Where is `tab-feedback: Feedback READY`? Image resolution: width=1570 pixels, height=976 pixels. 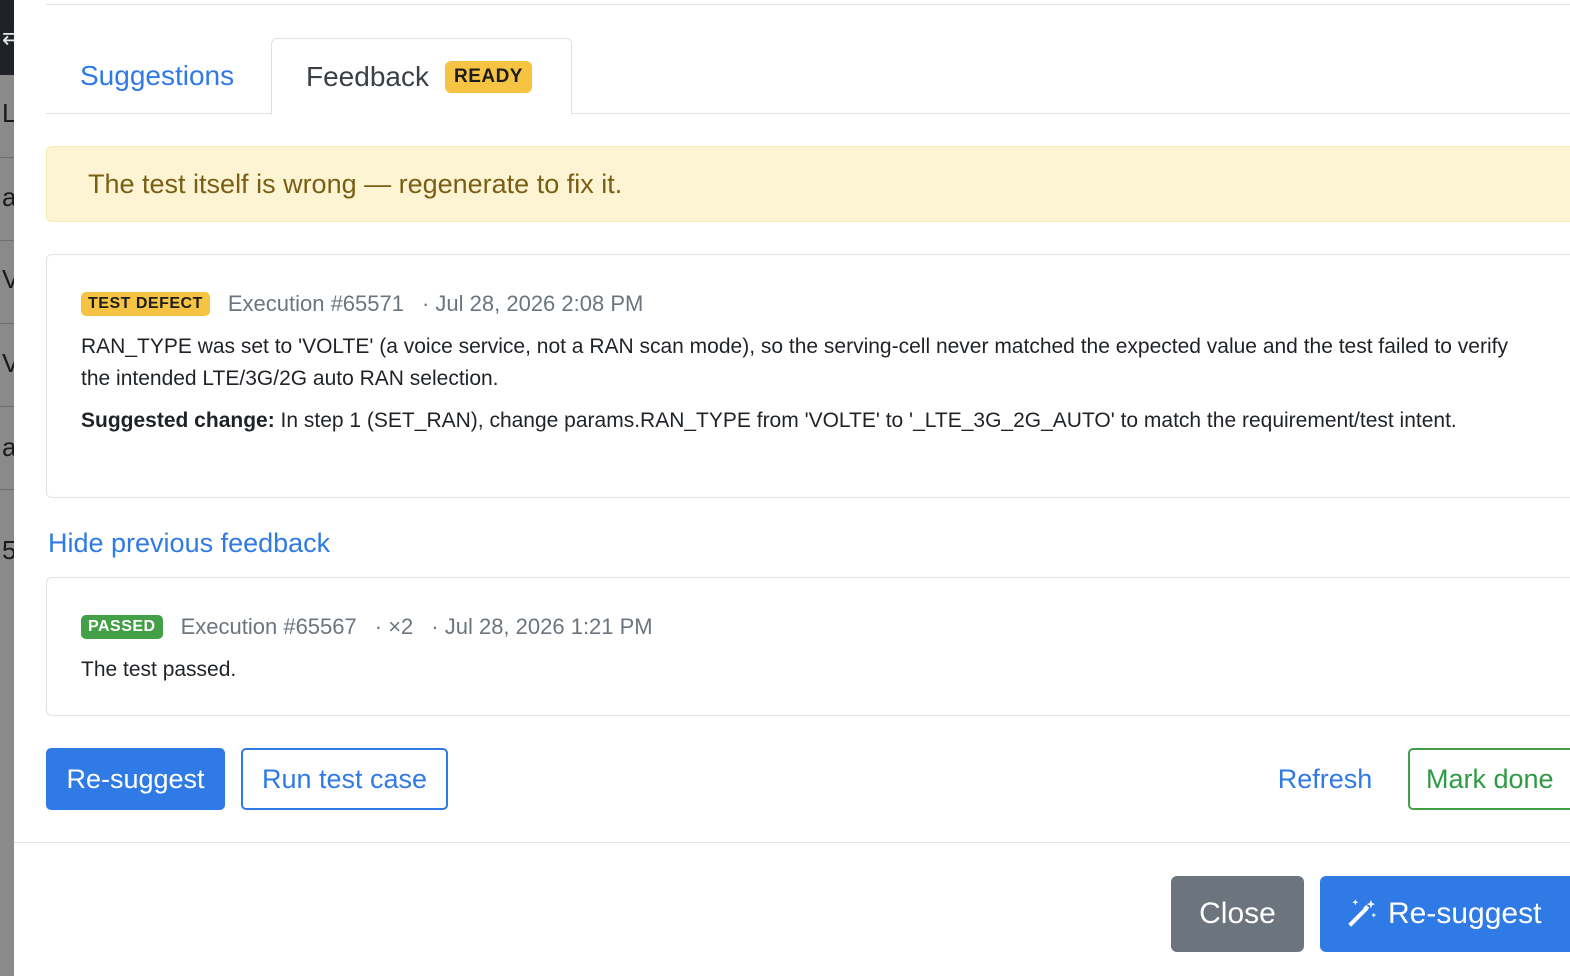 tab-feedback: Feedback READY is located at coordinates (421, 76).